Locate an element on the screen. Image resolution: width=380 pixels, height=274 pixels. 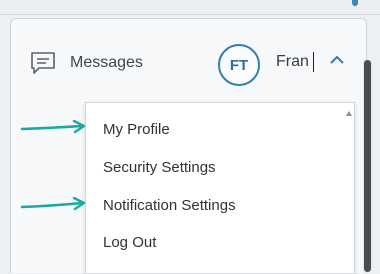
top-indicator is located at coordinates (355, 3).